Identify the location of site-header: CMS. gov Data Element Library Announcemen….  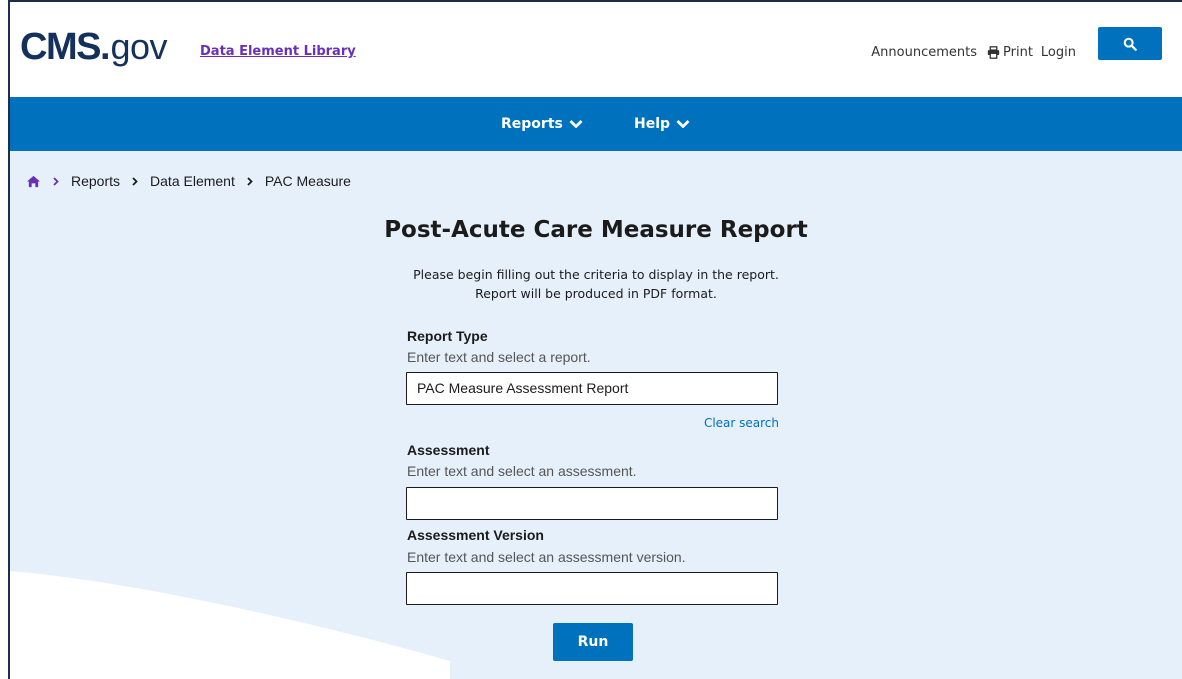
(596, 49).